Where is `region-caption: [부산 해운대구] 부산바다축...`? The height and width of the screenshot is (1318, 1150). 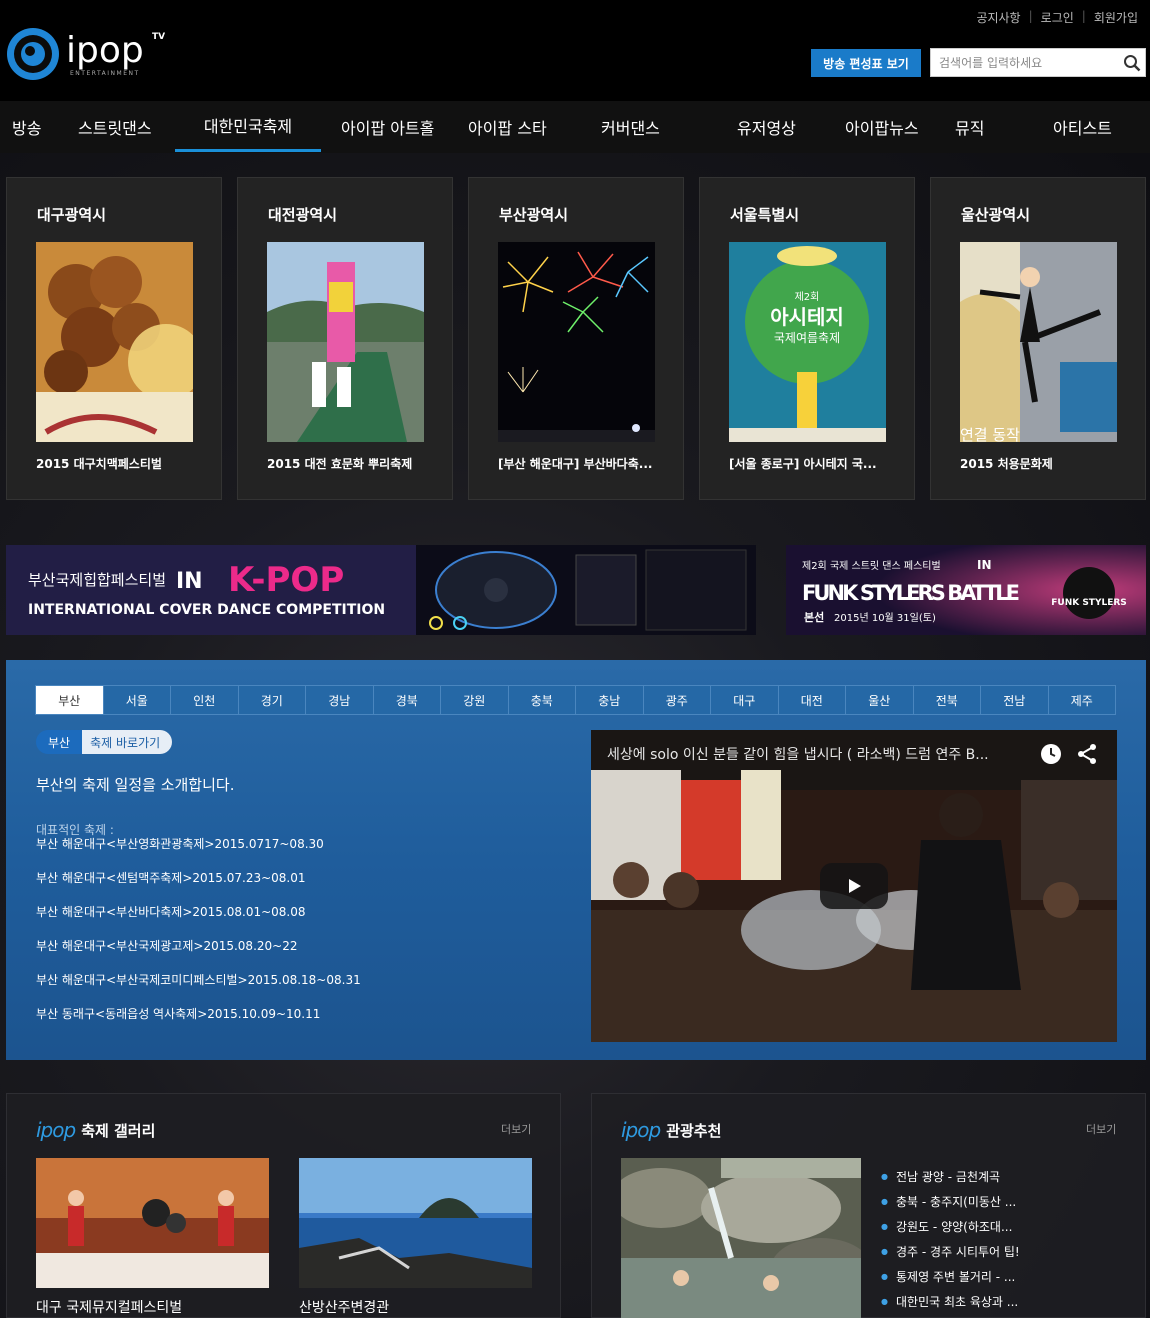 region-caption: [부산 해운대구] 부산바다축... is located at coordinates (575, 463).